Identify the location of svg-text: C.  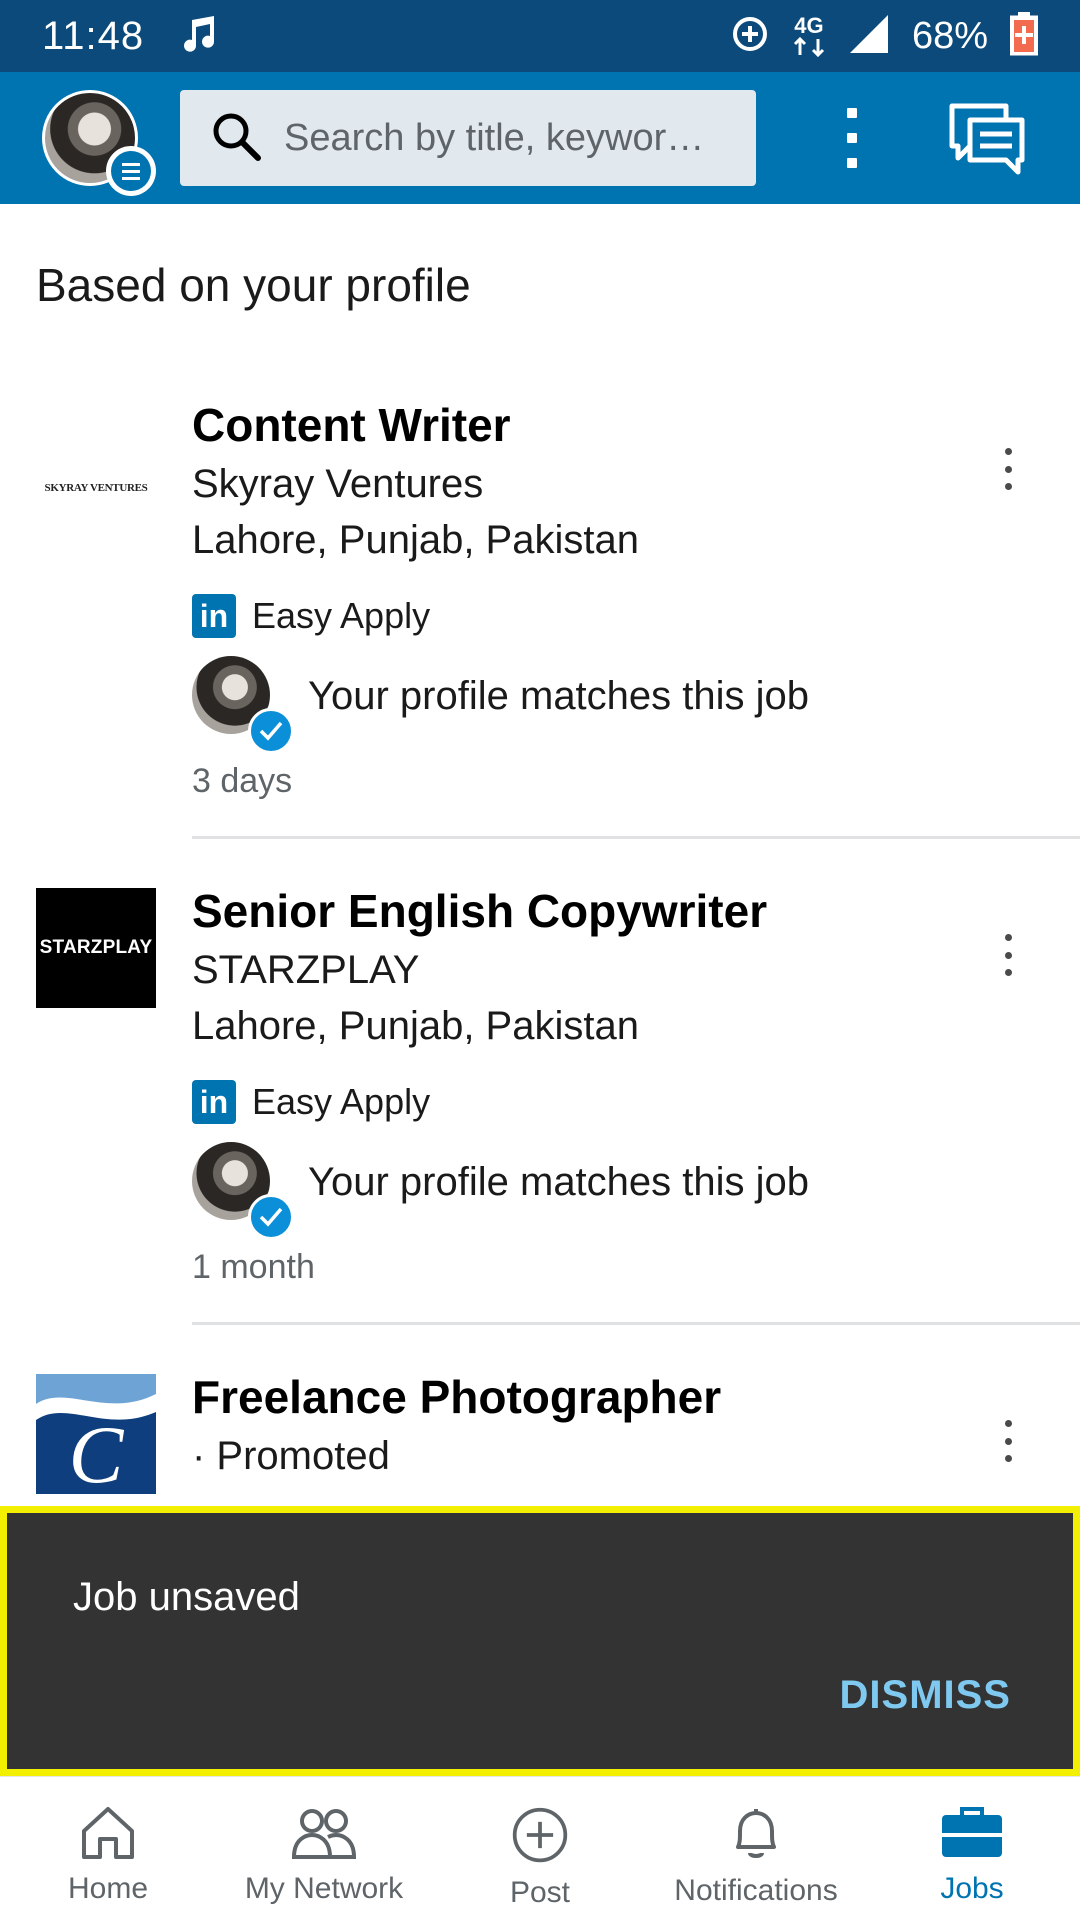
(97, 1451).